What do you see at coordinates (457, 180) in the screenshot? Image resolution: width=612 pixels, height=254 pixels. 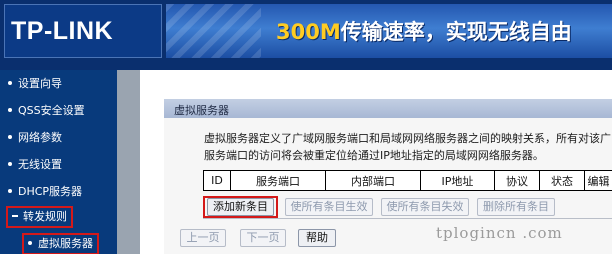 I see `col-ip-address: IP地址` at bounding box center [457, 180].